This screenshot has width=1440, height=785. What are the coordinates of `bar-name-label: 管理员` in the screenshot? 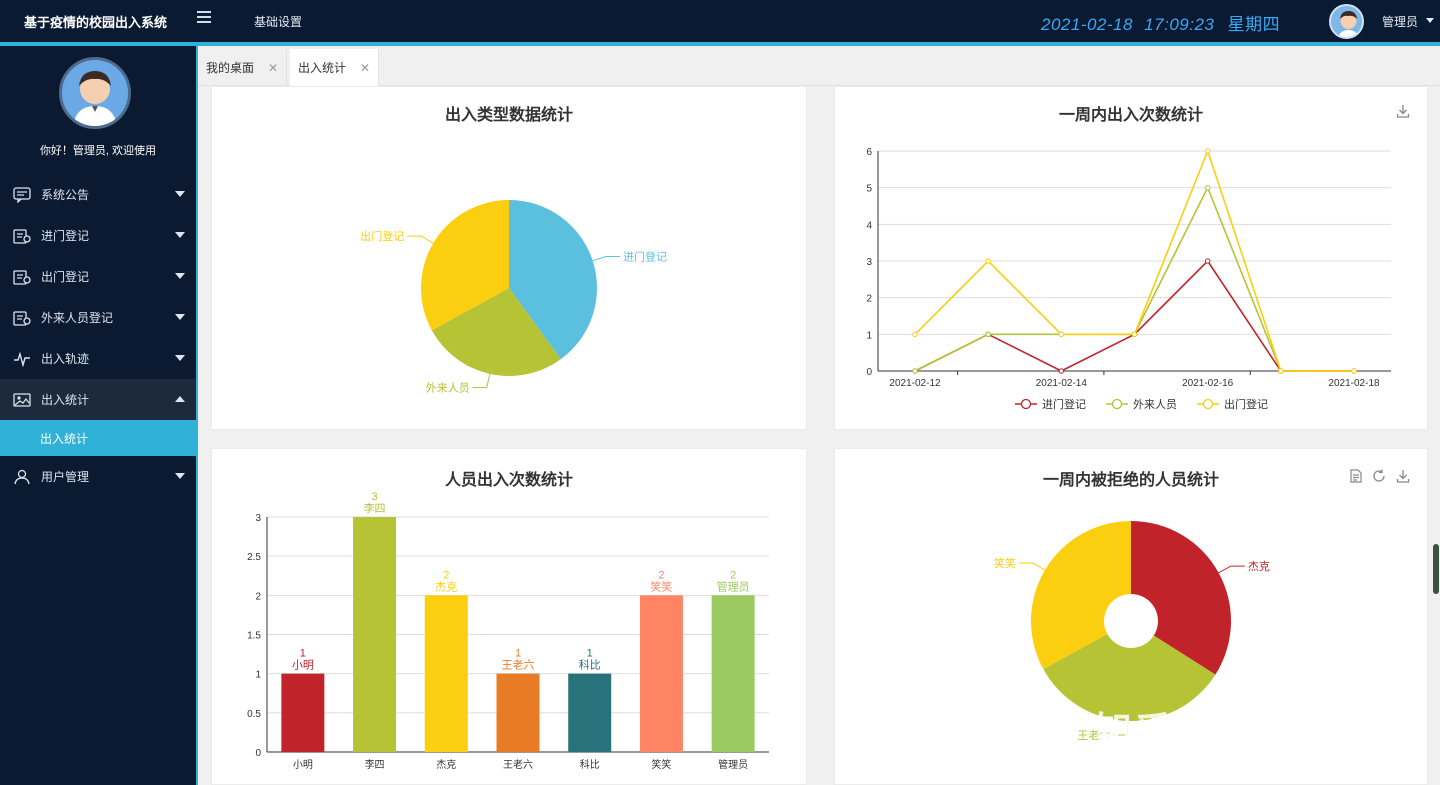 It's located at (733, 586).